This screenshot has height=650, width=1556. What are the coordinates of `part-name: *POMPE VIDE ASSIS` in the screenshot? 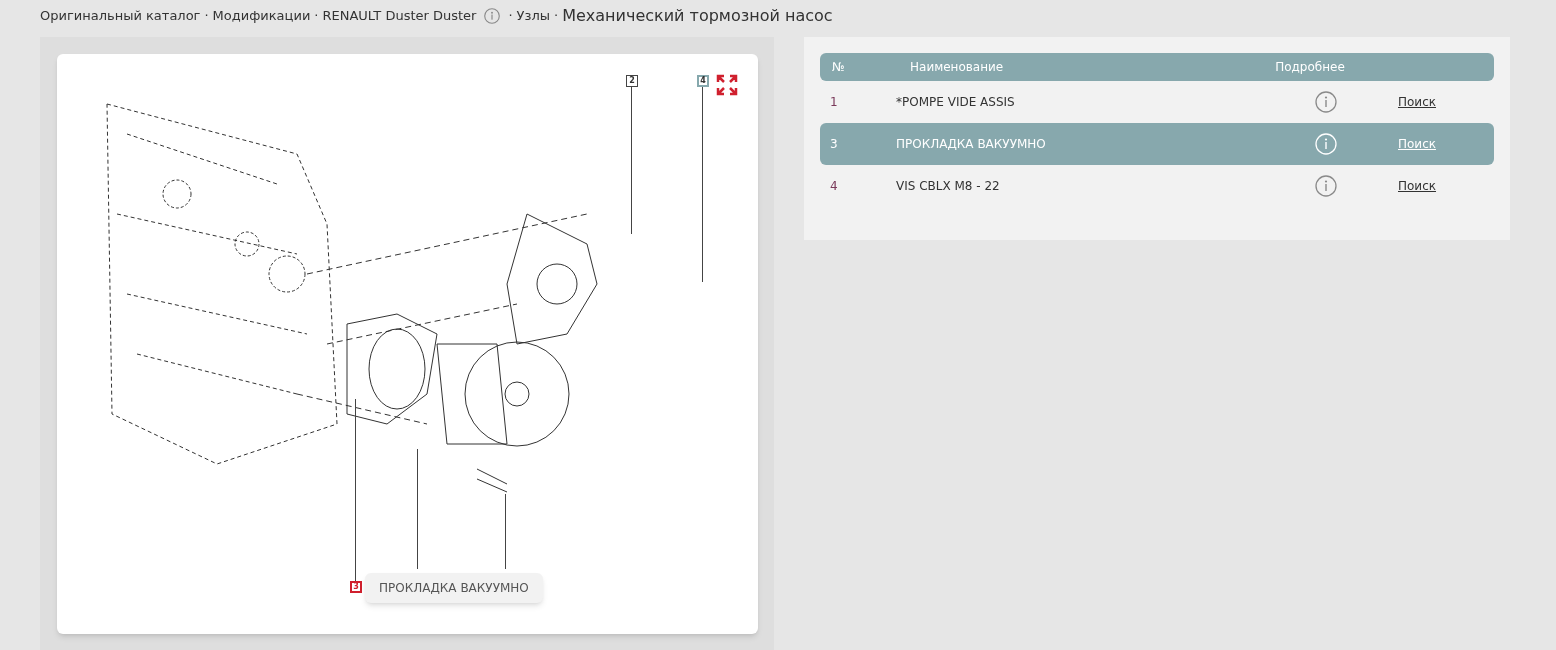 It's located at (956, 102).